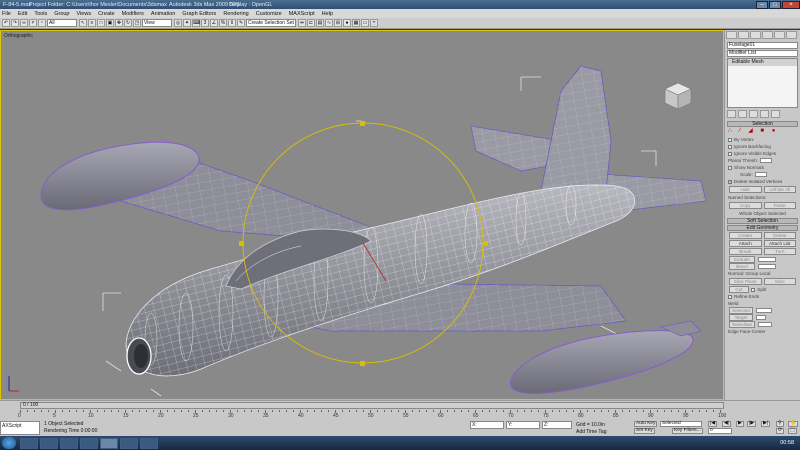 Image resolution: width=800 pixels, height=450 pixels. Describe the element at coordinates (779, 235) in the screenshot. I see `delete-button: Delete` at that location.